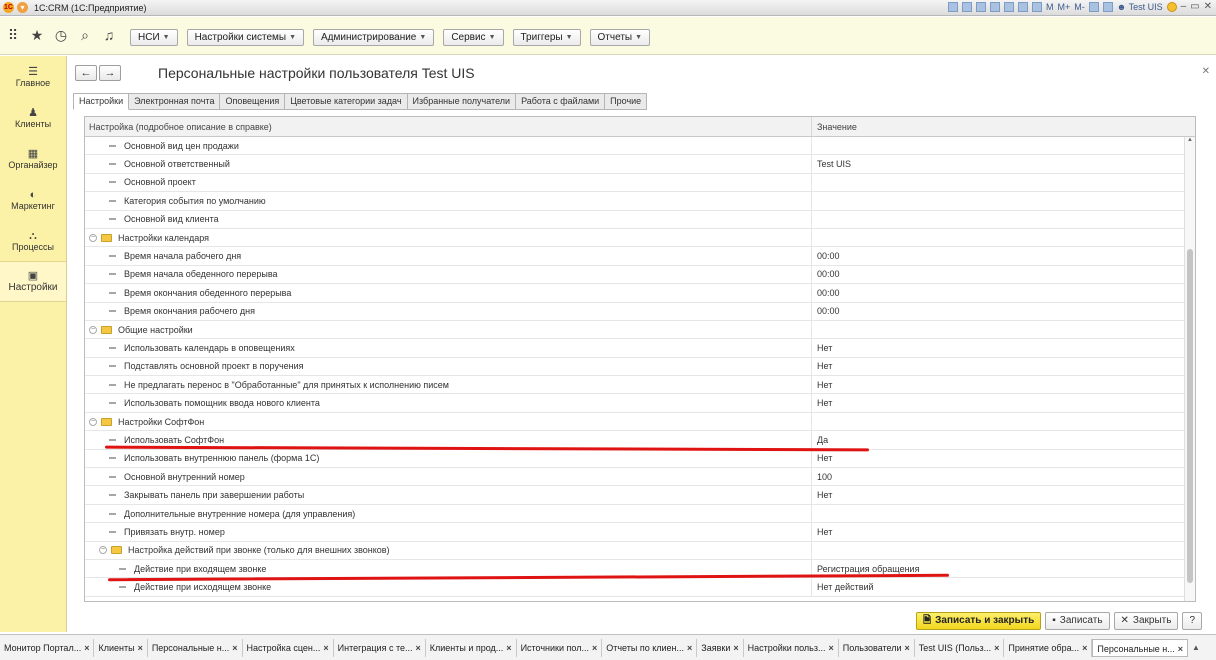  I want to click on column-header-setting: Настройка (подробное описание в справке), so click(448, 126).